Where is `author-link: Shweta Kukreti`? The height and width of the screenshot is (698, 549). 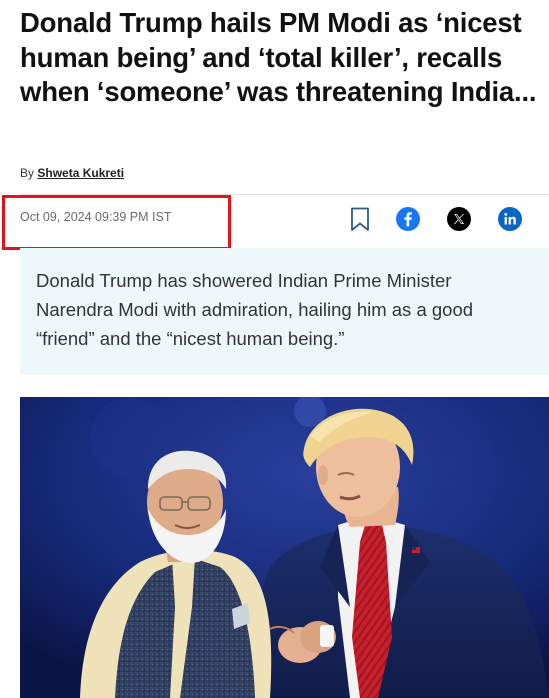 author-link: Shweta Kukreti is located at coordinates (80, 173).